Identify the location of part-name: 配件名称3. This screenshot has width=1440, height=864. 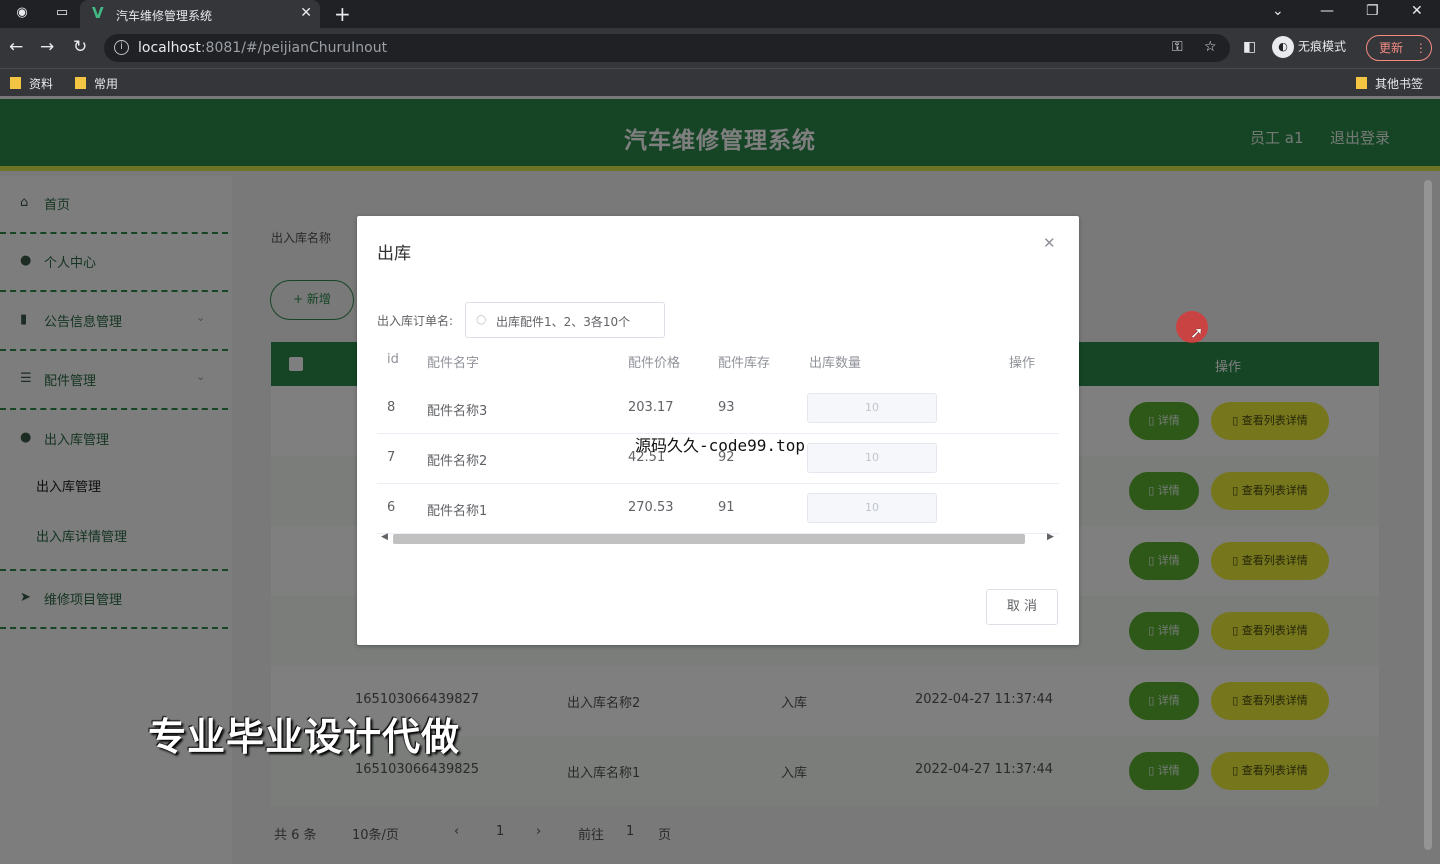
(457, 411).